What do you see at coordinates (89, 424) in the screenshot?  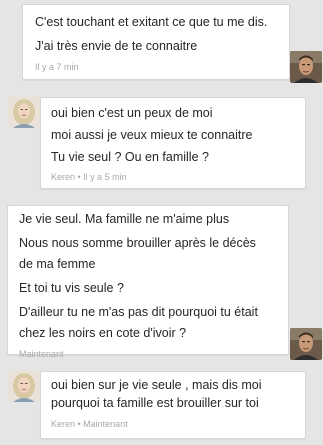 I see `message-timestamp: Keren • Maintenant` at bounding box center [89, 424].